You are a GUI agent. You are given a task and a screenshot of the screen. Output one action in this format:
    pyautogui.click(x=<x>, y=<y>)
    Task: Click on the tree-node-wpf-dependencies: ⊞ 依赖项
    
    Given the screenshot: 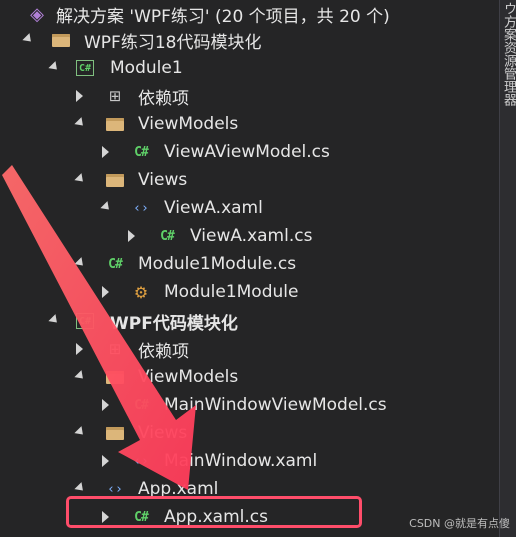 What is the action you would take?
    pyautogui.click(x=250, y=349)
    